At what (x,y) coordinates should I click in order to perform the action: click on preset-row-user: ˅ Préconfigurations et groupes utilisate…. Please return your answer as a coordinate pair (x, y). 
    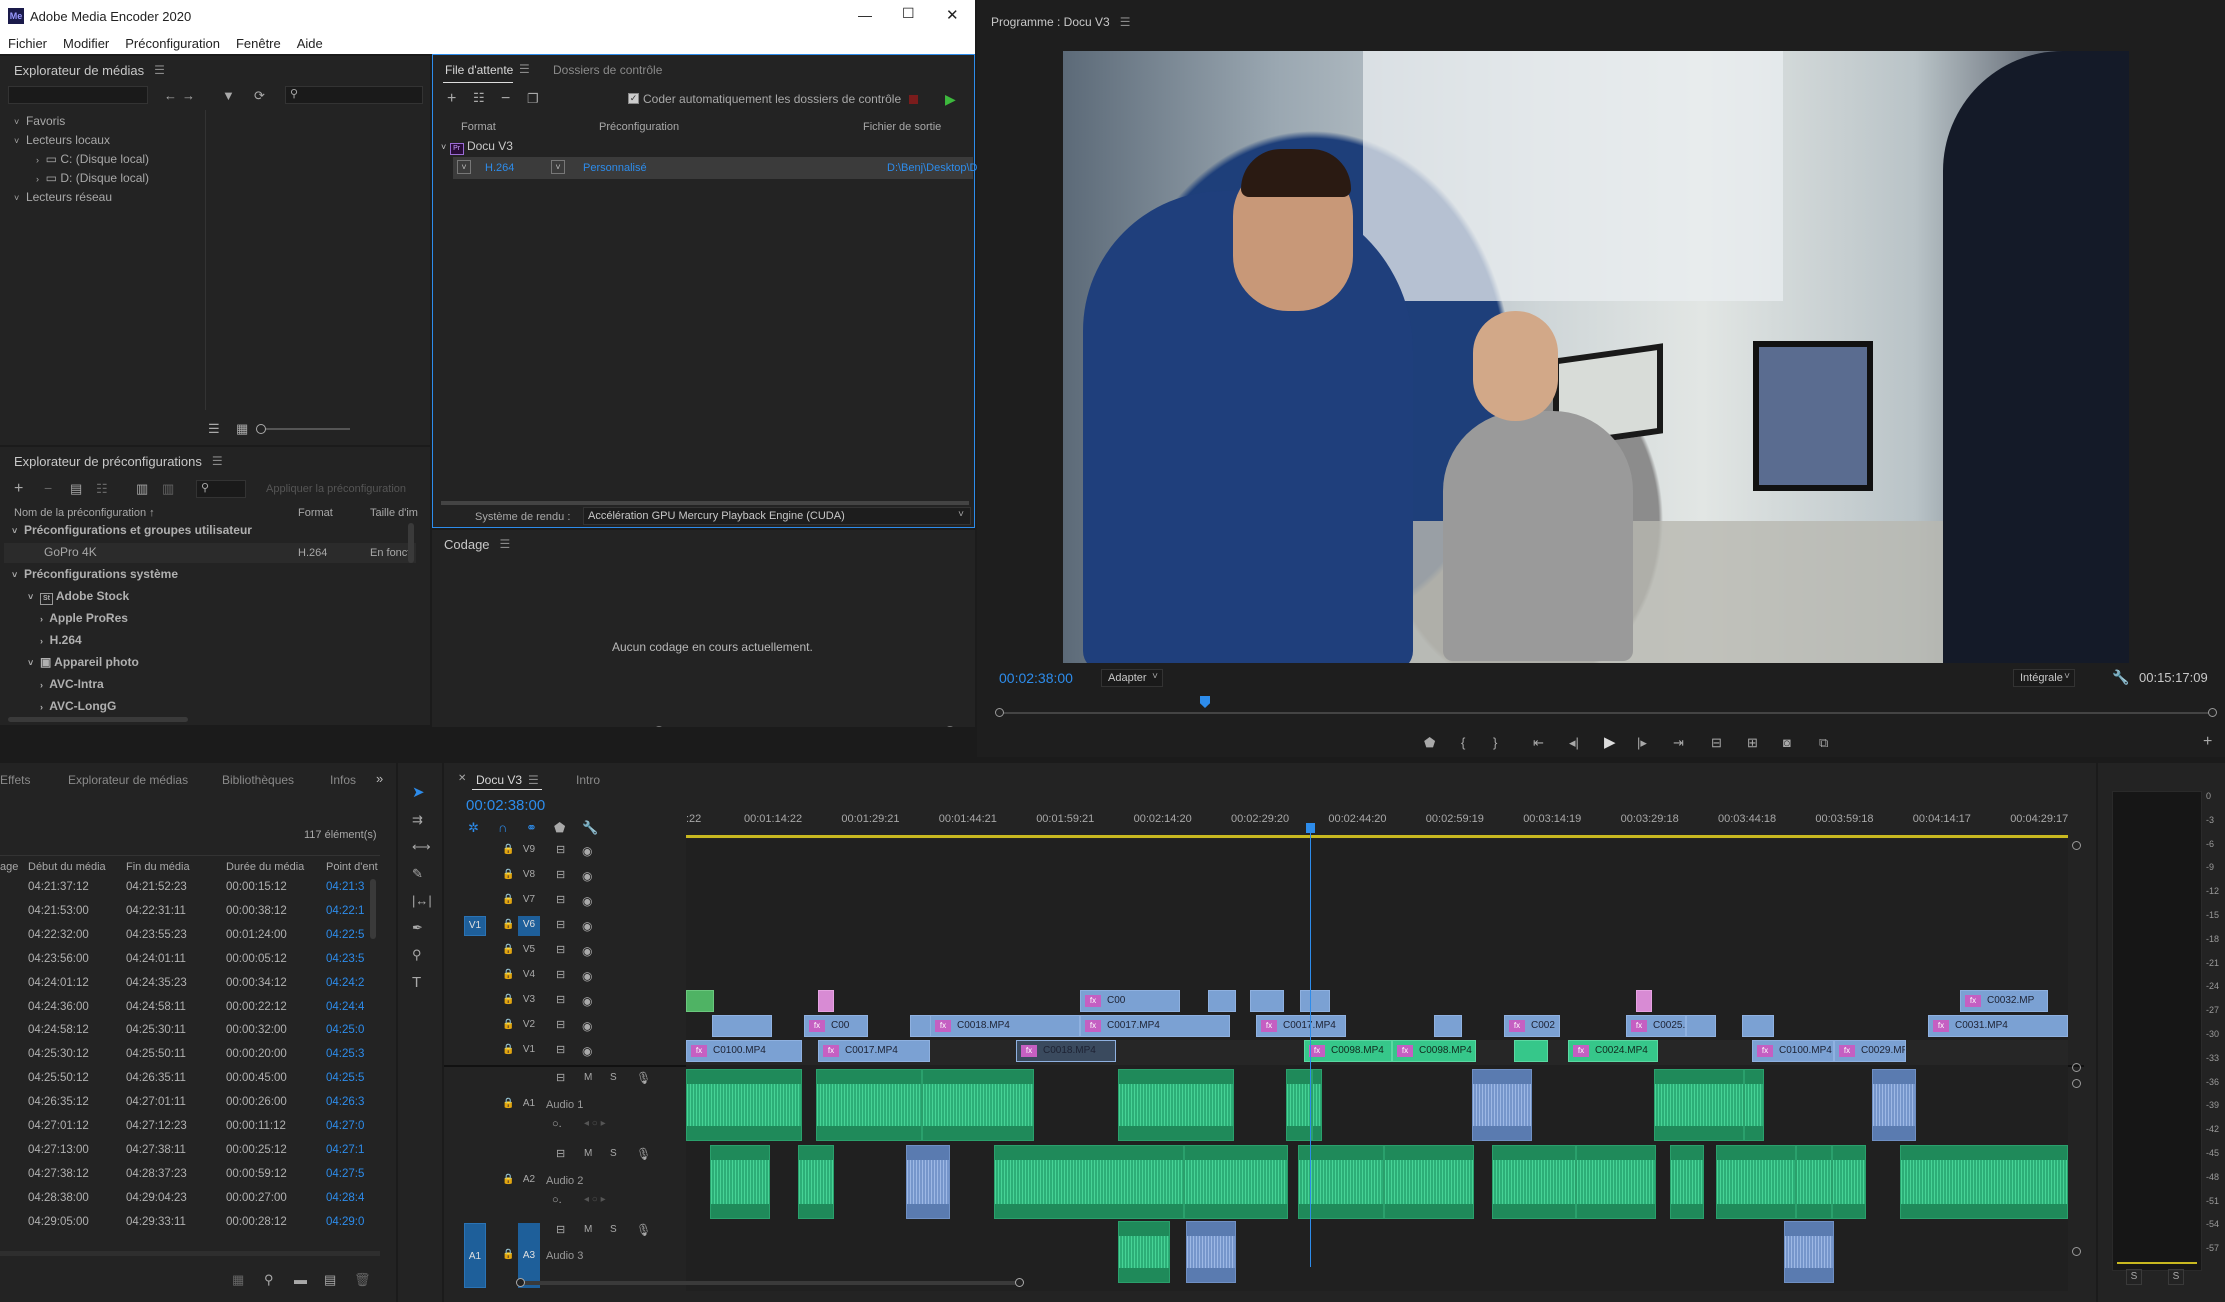
    Looking at the image, I should click on (132, 530).